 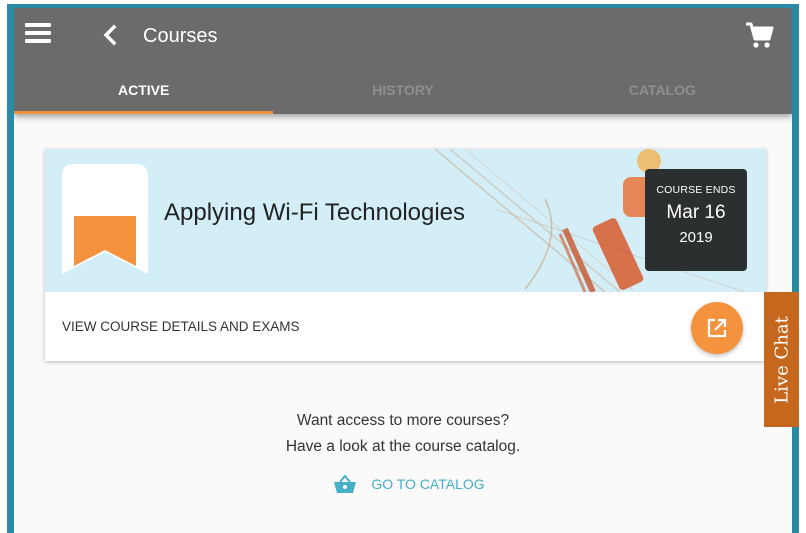 I want to click on course-end-year: 2019, so click(x=696, y=237).